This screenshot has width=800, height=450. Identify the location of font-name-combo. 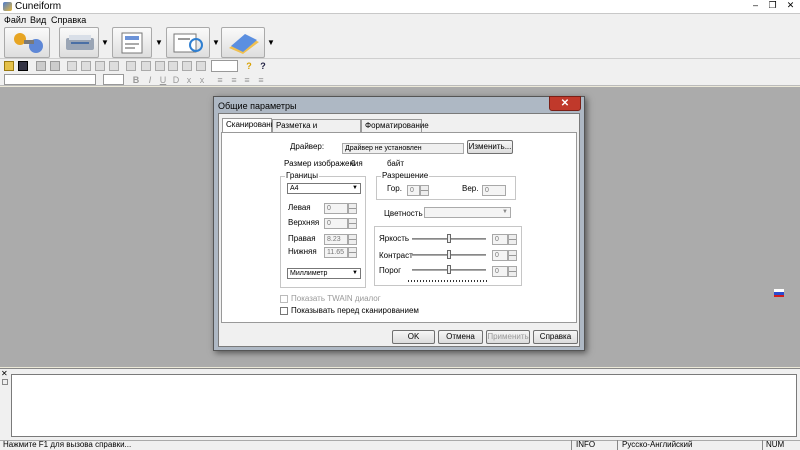
(50, 79).